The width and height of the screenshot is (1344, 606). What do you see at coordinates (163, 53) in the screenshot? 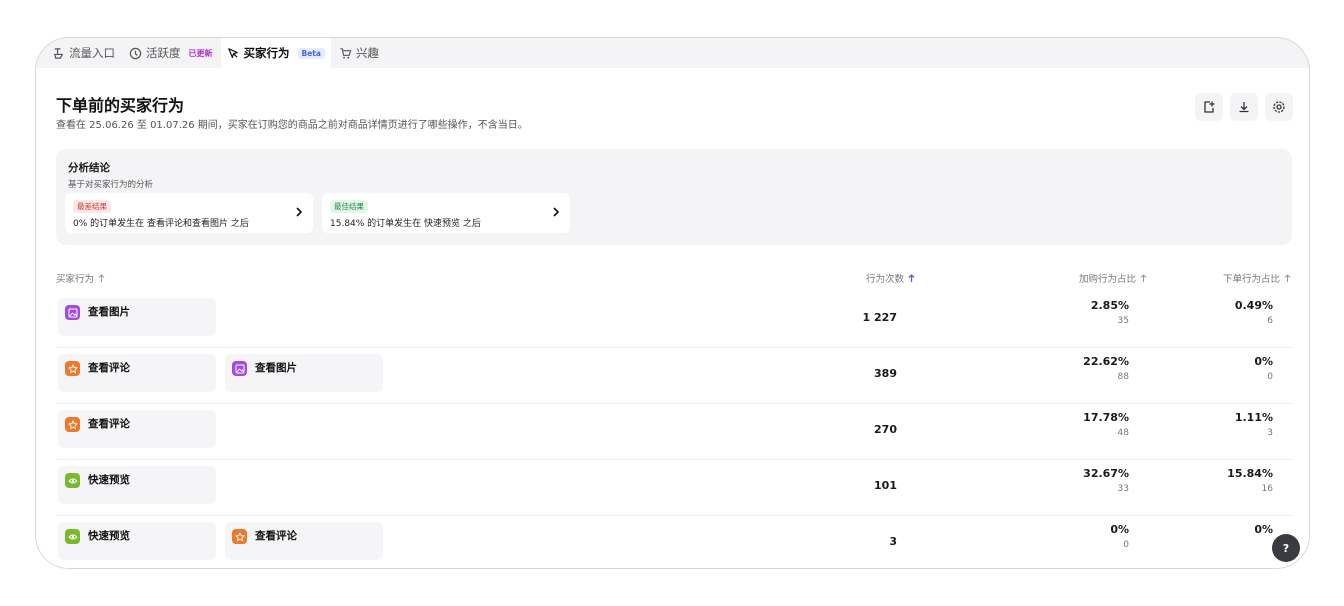
I see `tab-label: 活跃度` at bounding box center [163, 53].